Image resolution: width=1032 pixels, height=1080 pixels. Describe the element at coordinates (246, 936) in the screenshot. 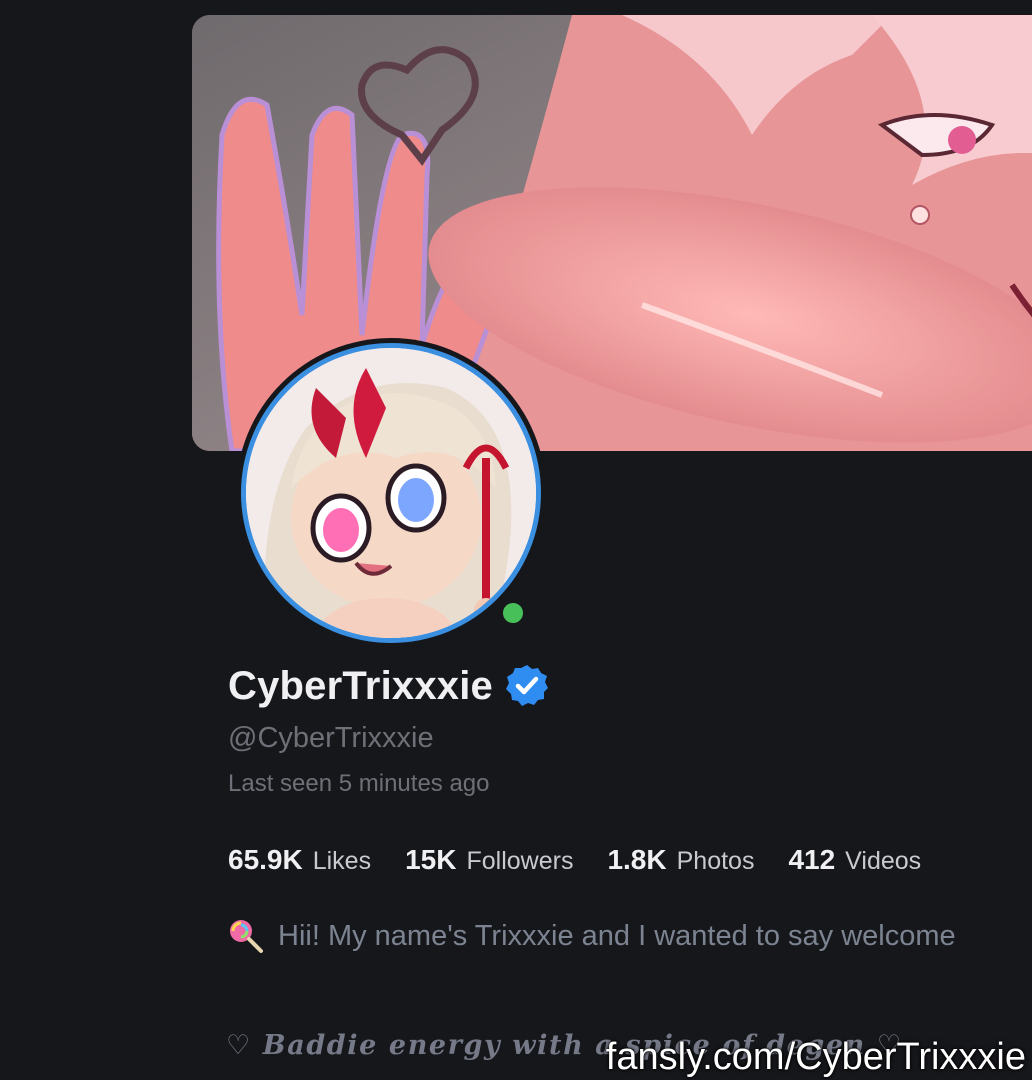

I see `lollipop-icon` at that location.